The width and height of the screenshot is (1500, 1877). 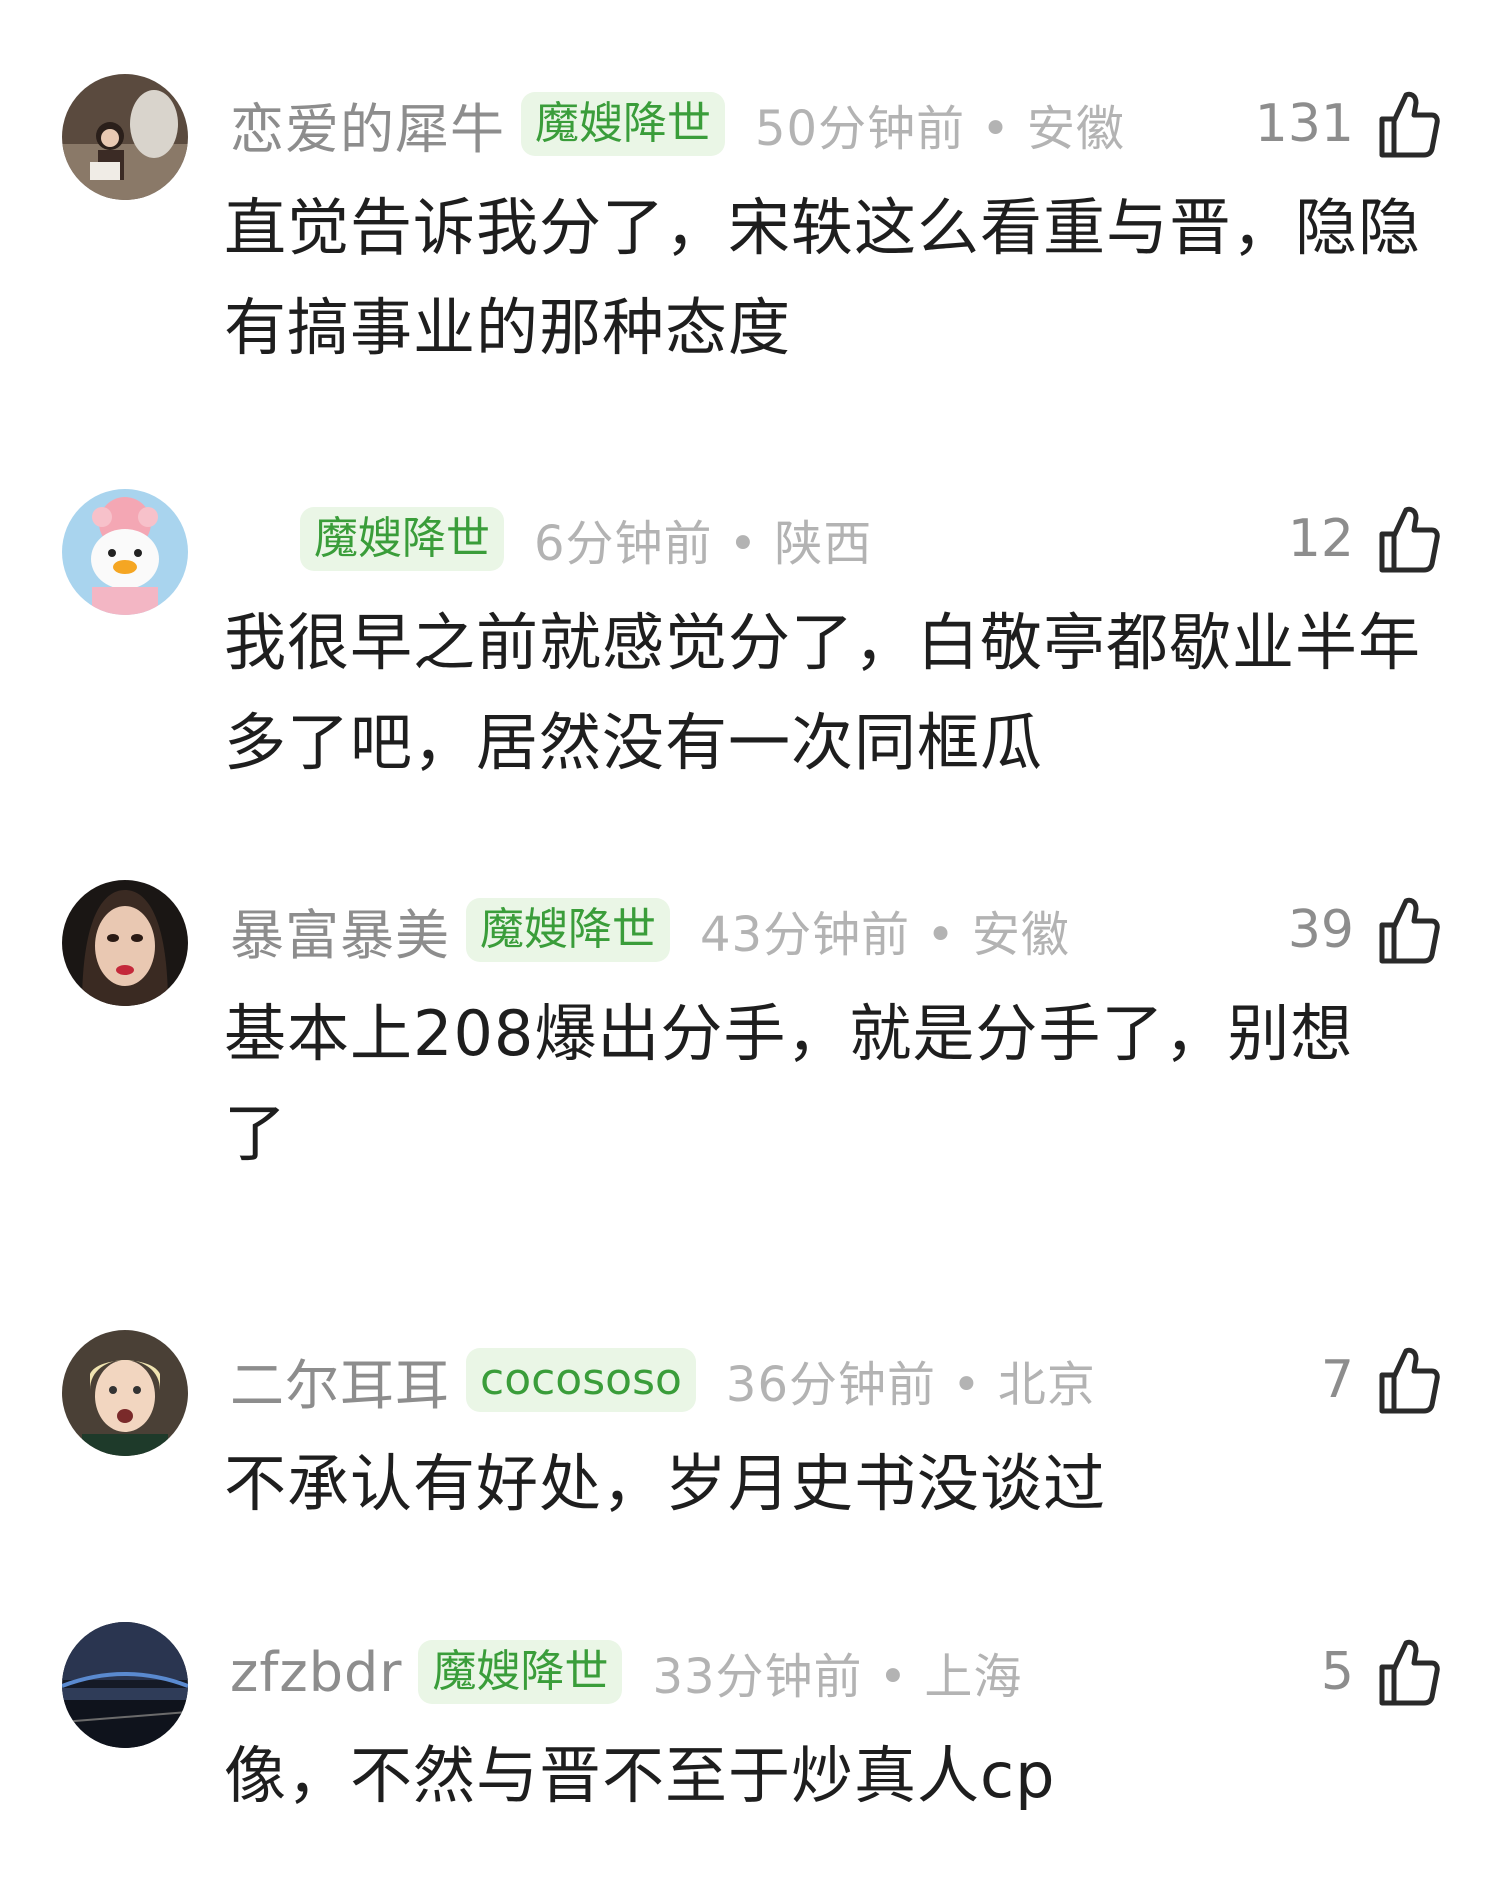 I want to click on comment-meta: 二尔耳耳 cocososo 36分钟前 • 北京, so click(x=663, y=1380).